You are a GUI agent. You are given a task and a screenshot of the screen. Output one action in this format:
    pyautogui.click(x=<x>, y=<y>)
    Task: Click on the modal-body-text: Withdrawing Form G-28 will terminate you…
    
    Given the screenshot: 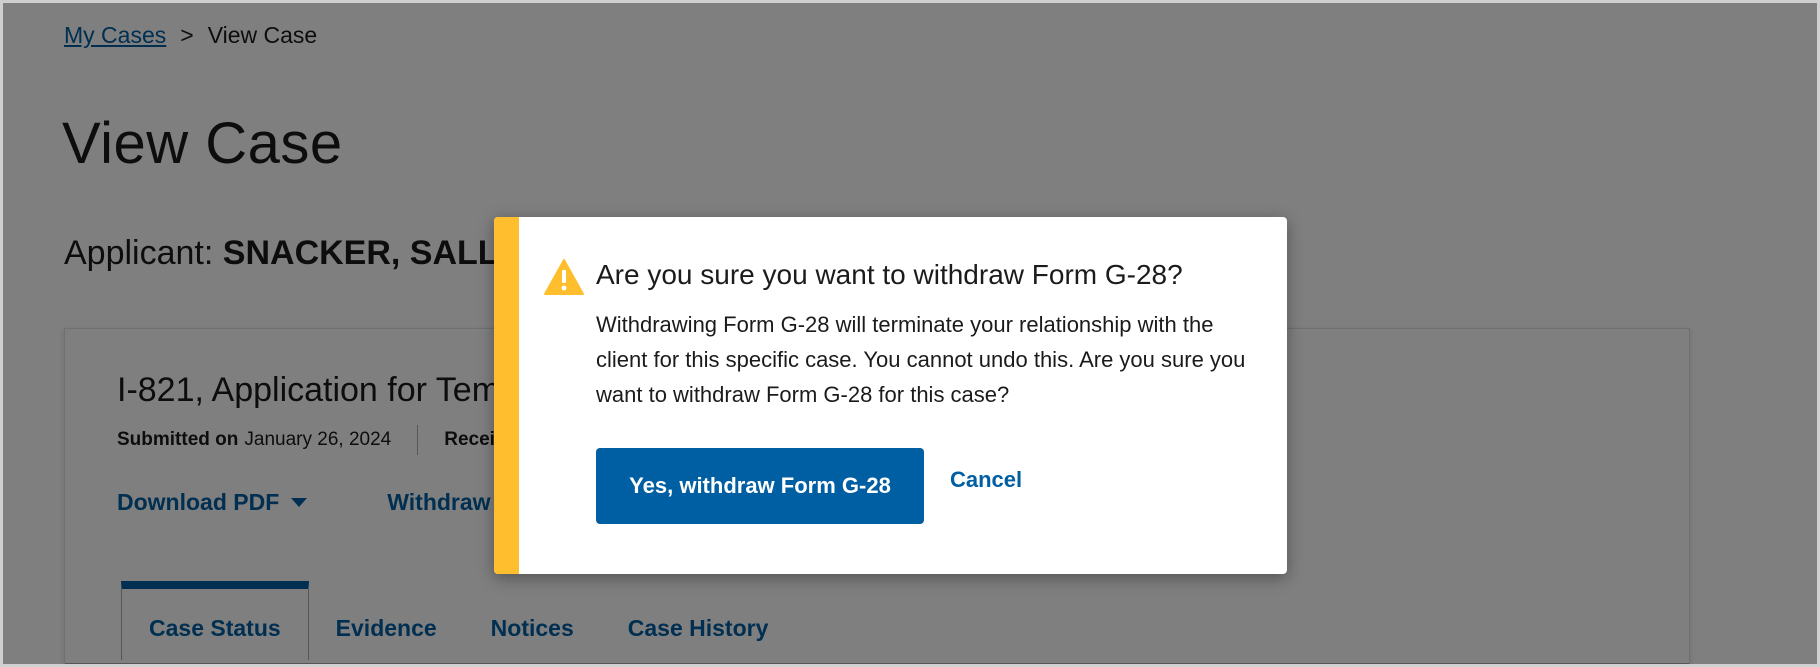 What is the action you would take?
    pyautogui.click(x=921, y=359)
    